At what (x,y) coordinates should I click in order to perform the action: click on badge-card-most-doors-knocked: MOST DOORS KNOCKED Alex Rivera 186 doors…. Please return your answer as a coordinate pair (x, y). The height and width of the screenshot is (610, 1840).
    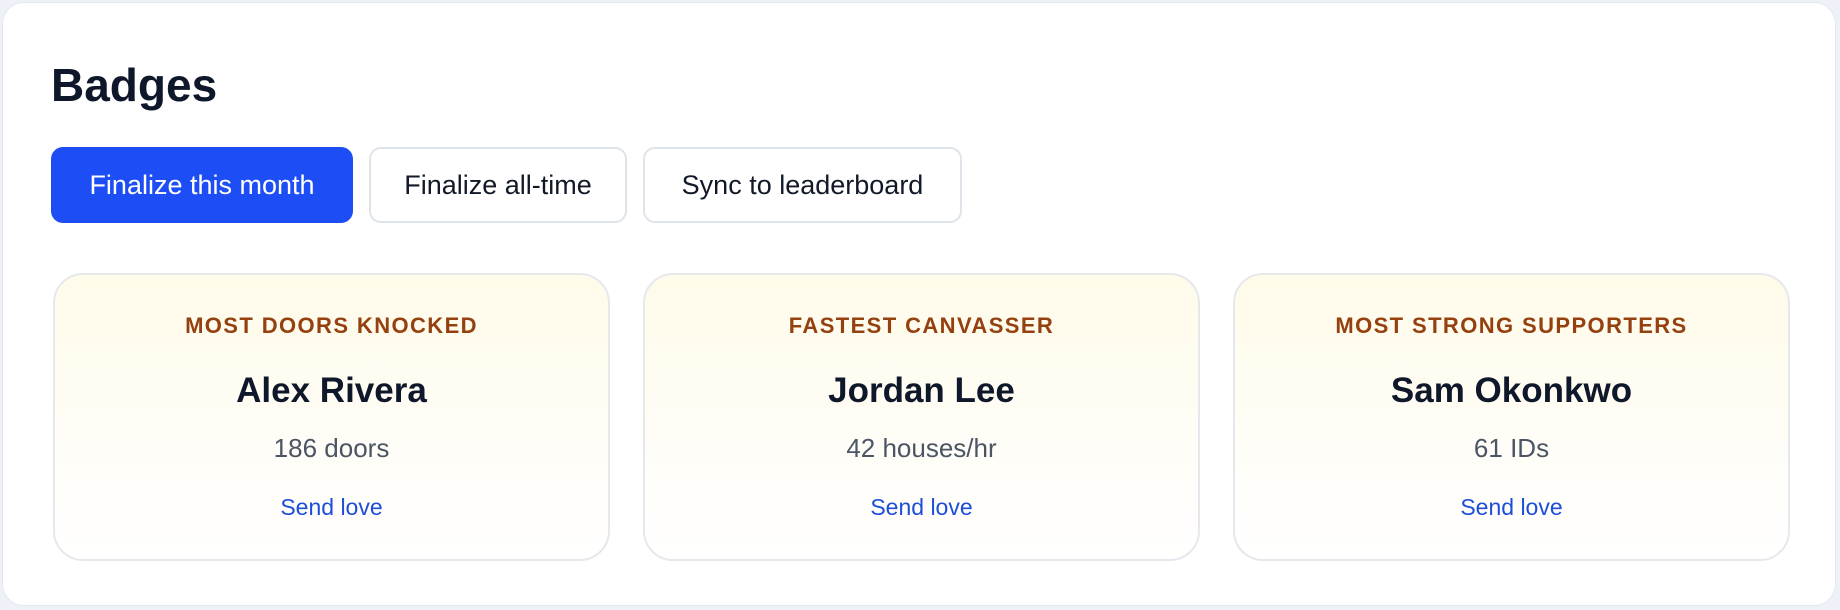
    Looking at the image, I should click on (331, 417).